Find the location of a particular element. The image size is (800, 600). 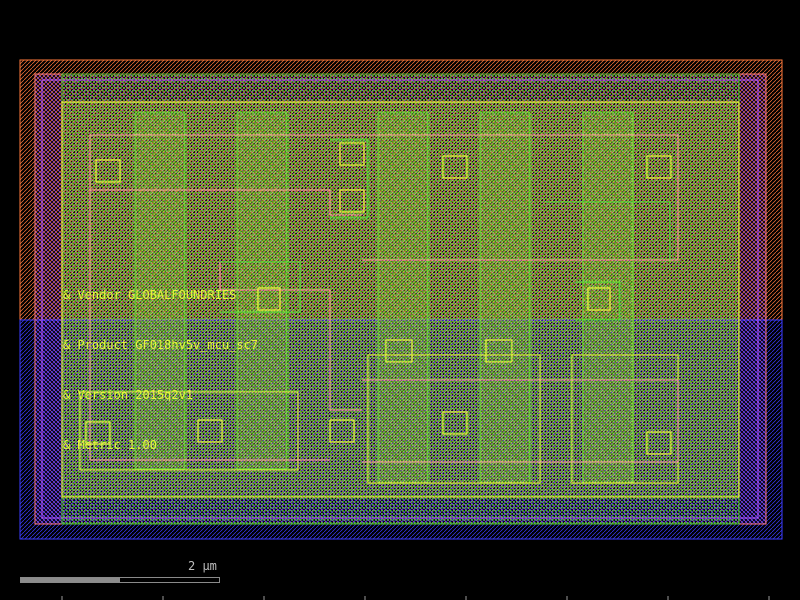

scale-bar-label: 2 µm is located at coordinates (202, 566).